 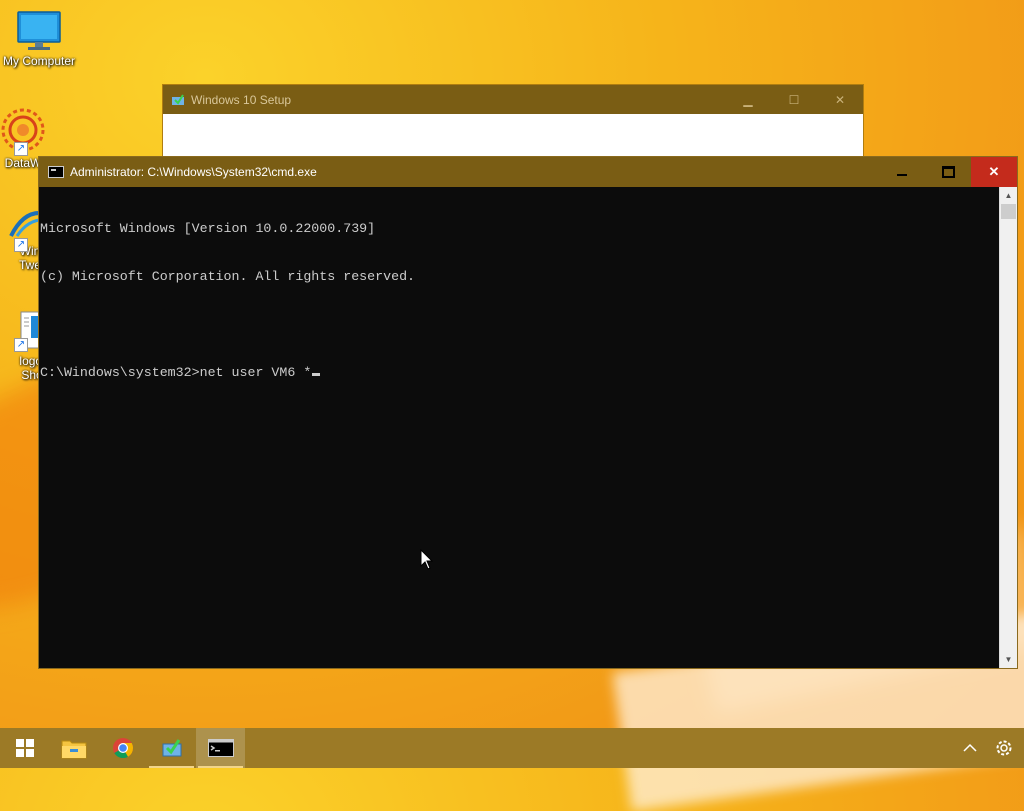 I want to click on minimize-button: ▁, so click(x=748, y=100).